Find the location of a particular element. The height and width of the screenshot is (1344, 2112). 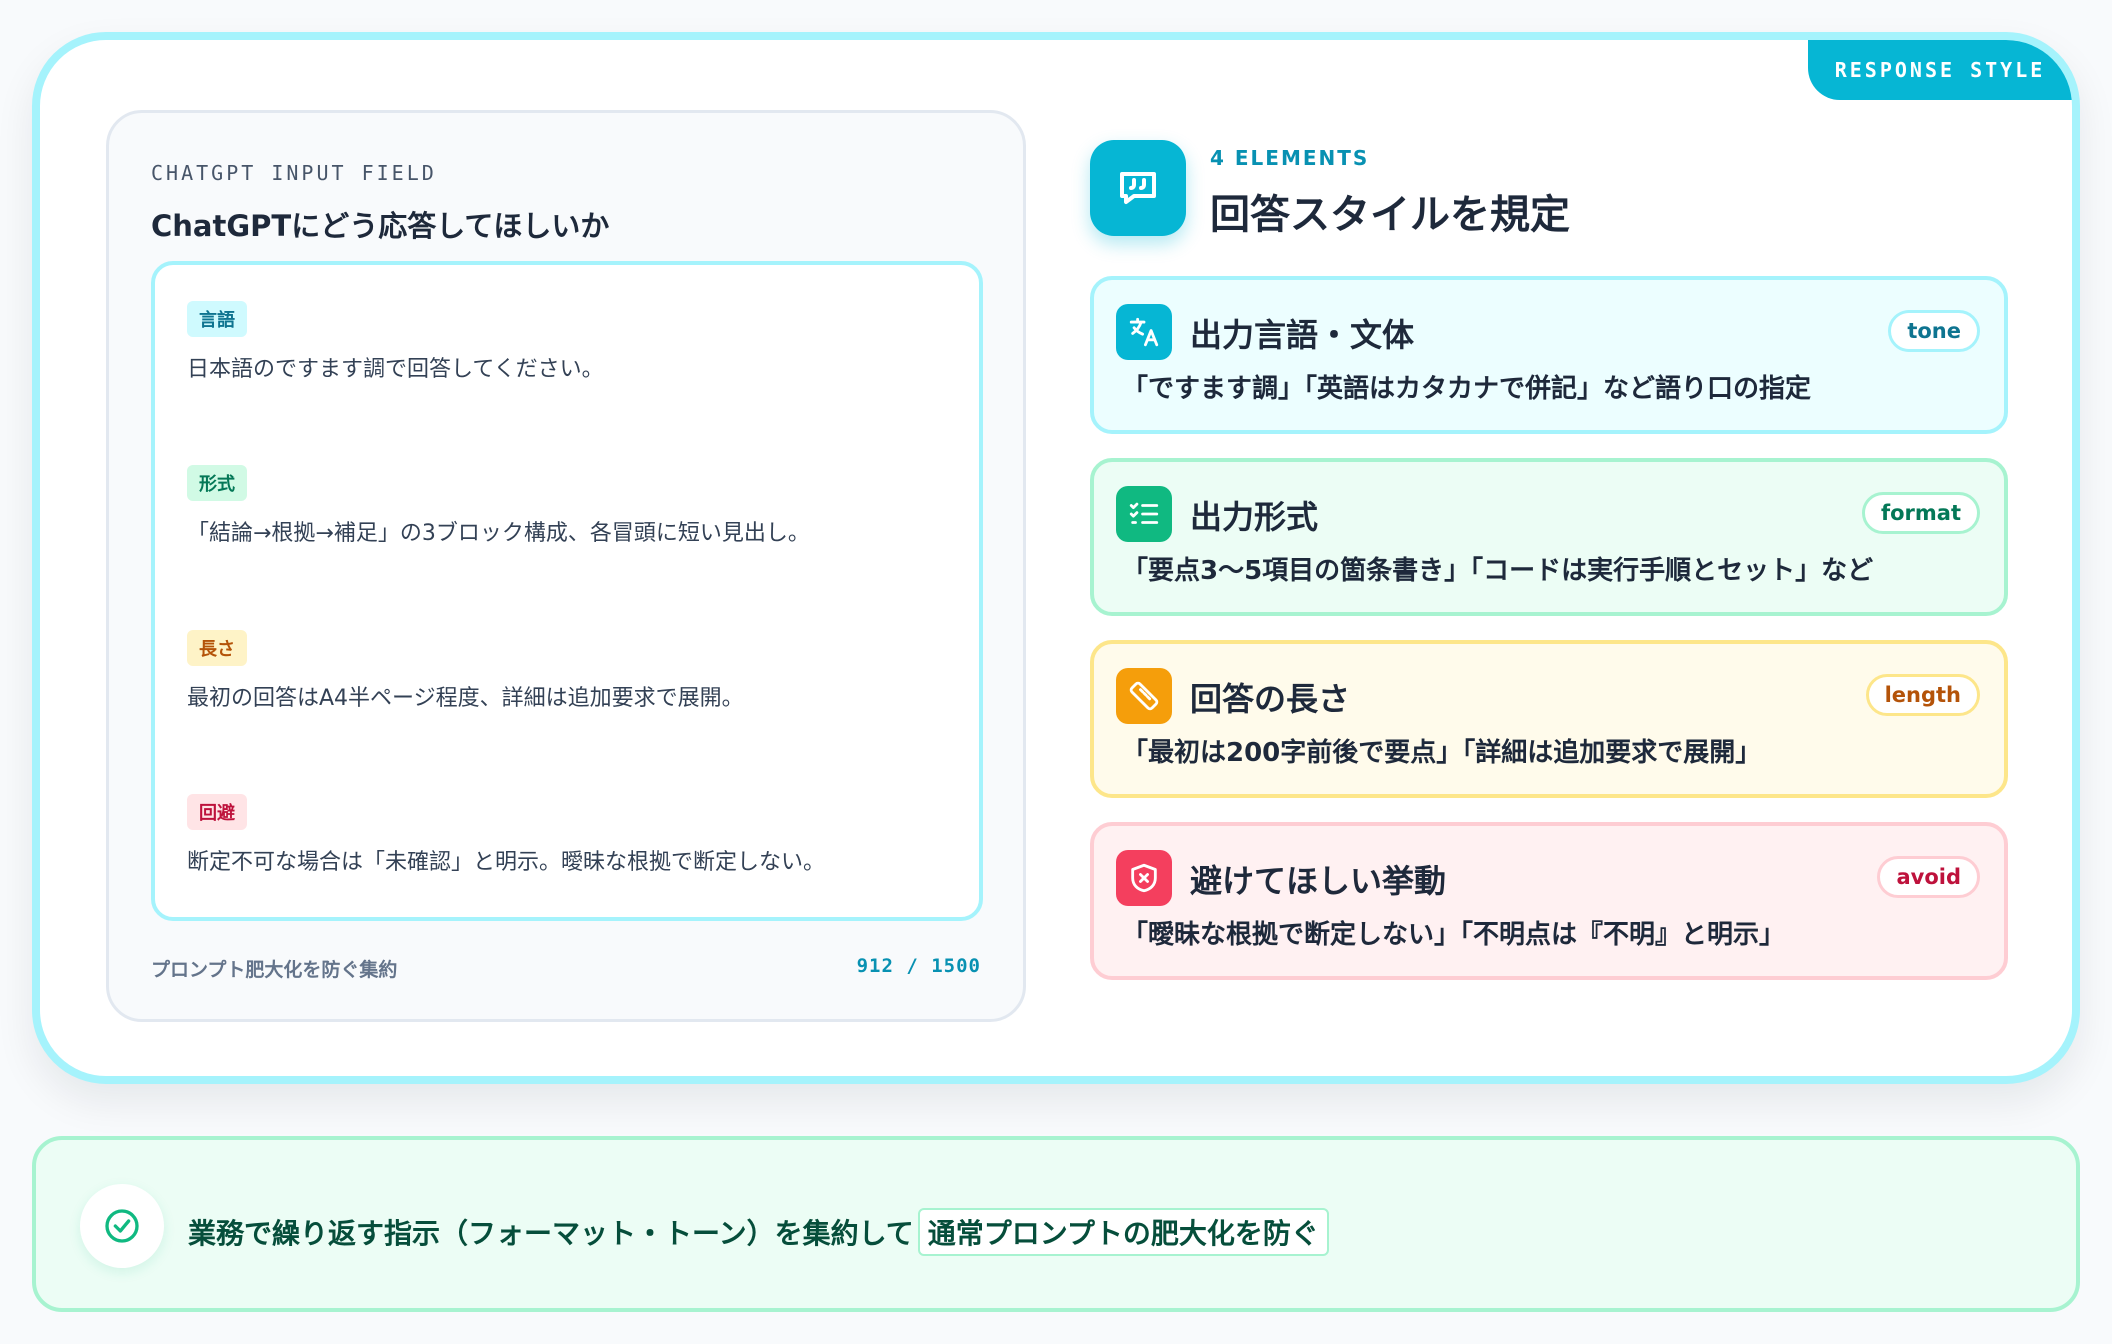

field-tag: 言語 is located at coordinates (217, 319).